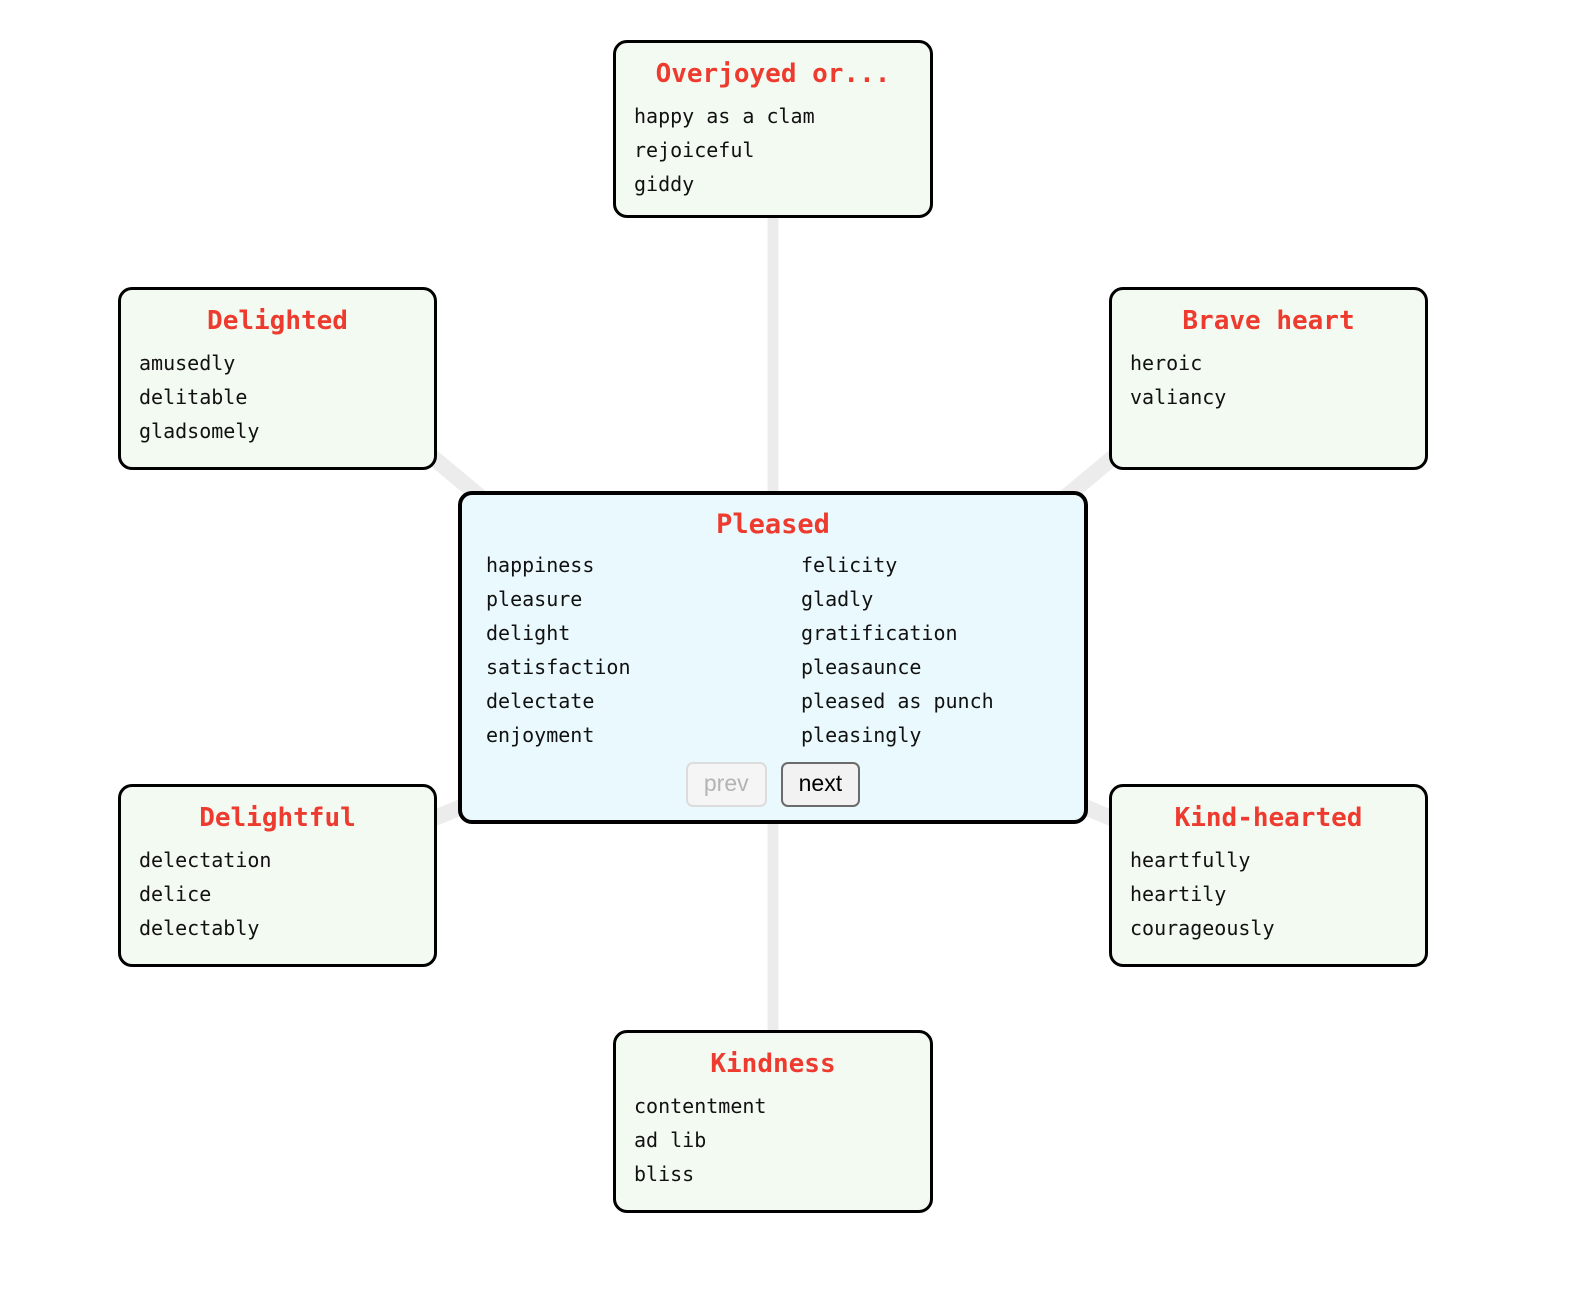 Image resolution: width=1582 pixels, height=1290 pixels. What do you see at coordinates (664, 1174) in the screenshot?
I see `word-item: bliss` at bounding box center [664, 1174].